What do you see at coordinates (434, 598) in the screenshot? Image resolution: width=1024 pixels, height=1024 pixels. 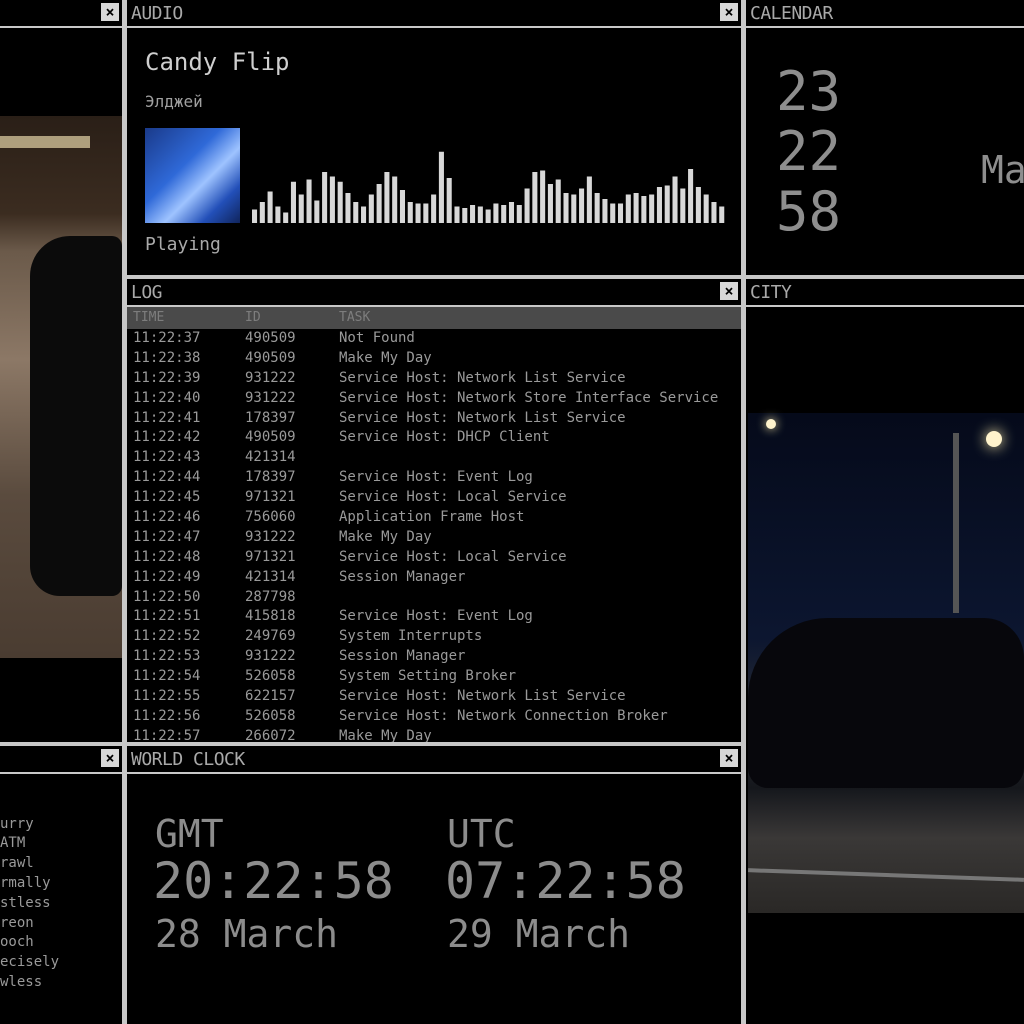 I see `log-row: 11:22:50 287798` at bounding box center [434, 598].